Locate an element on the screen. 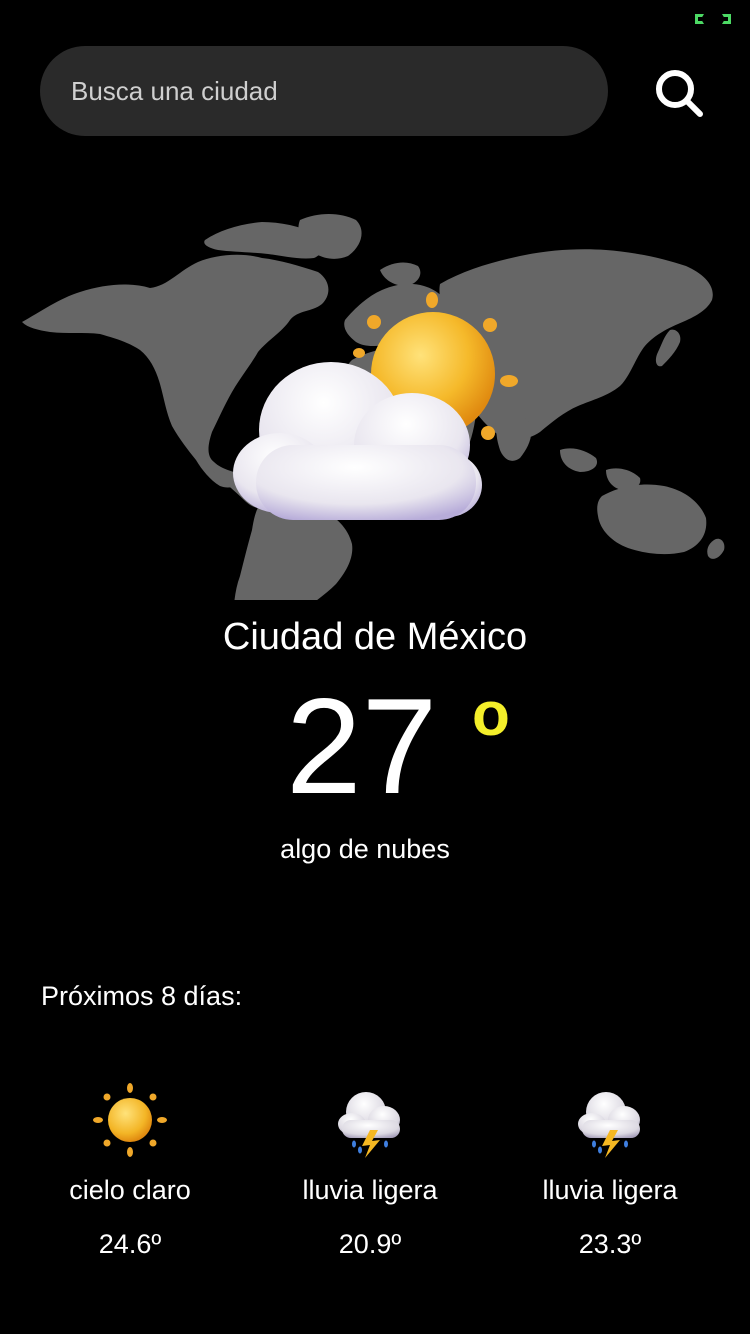 This screenshot has width=750, height=1334. forecast-day: lluvia ligera 23.3º is located at coordinates (610, 1180).